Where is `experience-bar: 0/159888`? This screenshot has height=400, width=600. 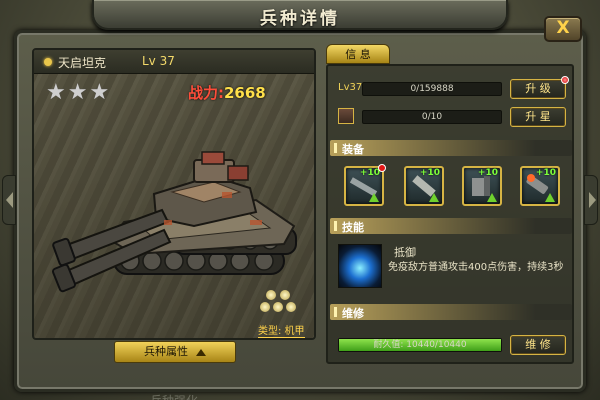 experience-bar: 0/159888 is located at coordinates (432, 89).